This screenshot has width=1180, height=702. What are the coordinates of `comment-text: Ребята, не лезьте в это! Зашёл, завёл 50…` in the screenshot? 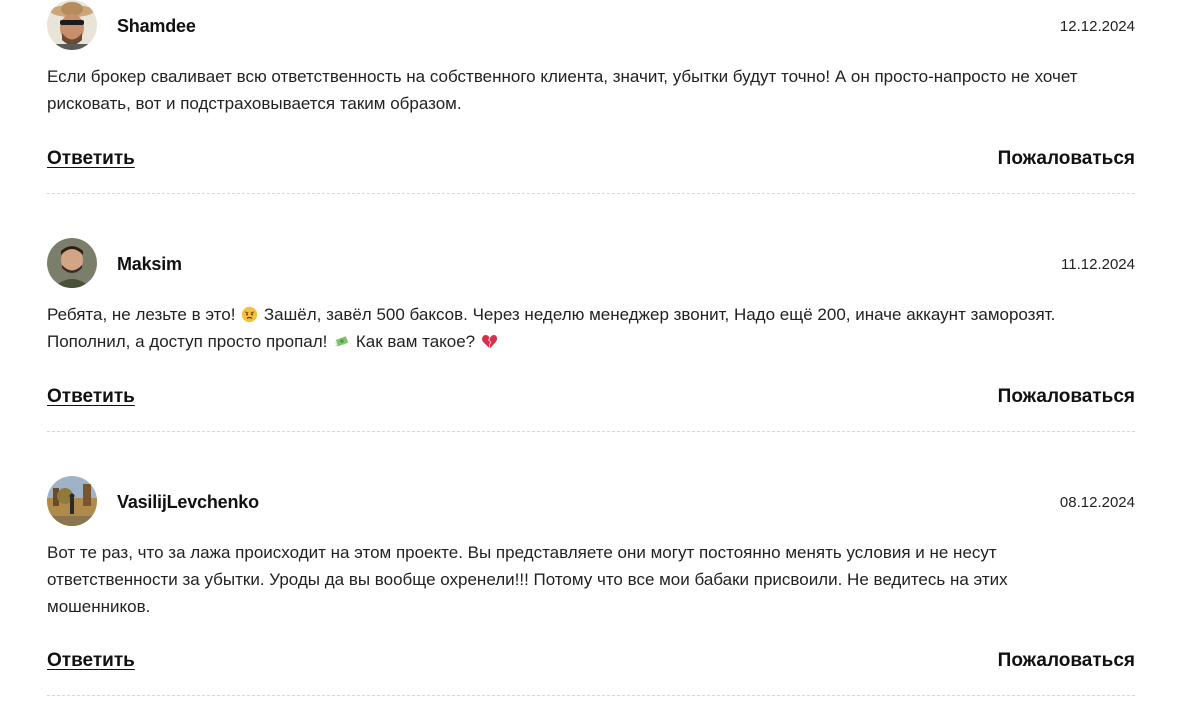 It's located at (587, 328).